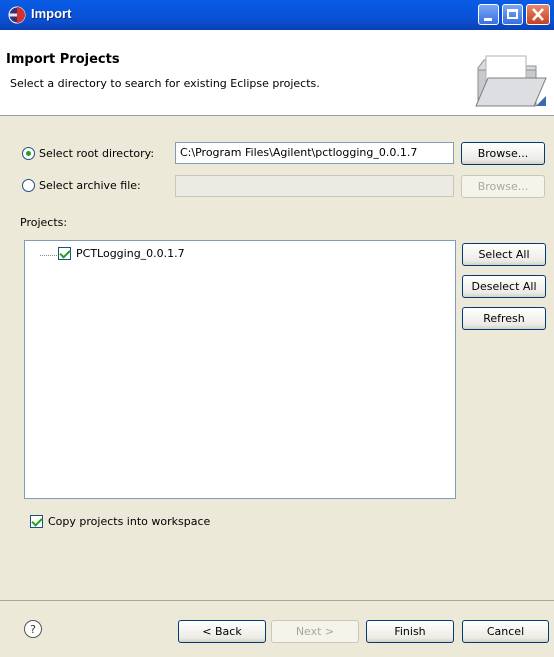  I want to click on root-directory-option: Select root directory:, so click(88, 153).